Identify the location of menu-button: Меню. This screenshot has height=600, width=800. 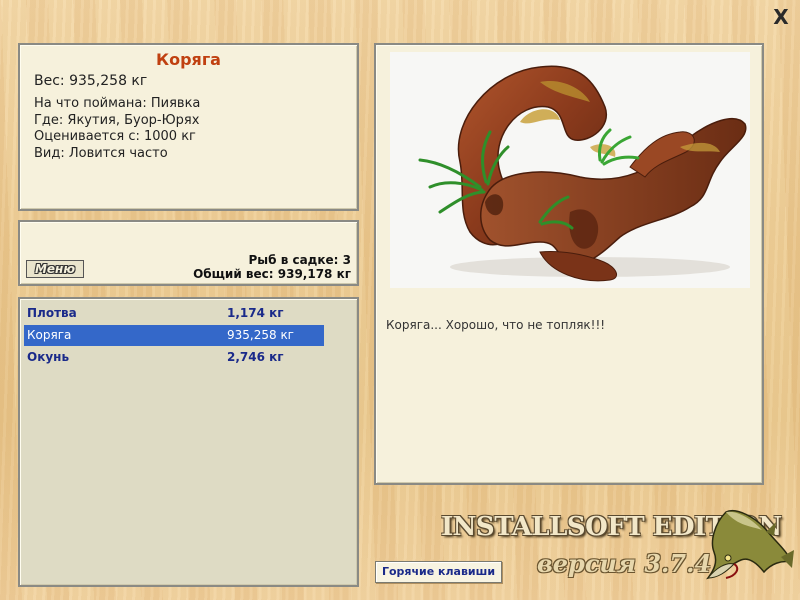
(55, 269).